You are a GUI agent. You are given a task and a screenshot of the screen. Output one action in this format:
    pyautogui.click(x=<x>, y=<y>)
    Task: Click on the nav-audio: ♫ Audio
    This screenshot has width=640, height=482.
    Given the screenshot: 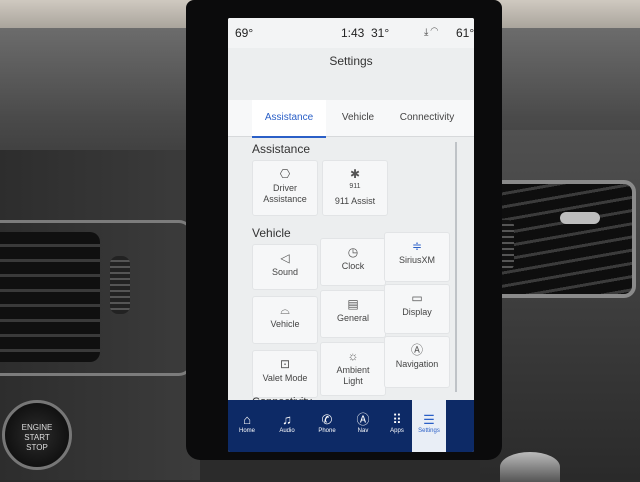 What is the action you would take?
    pyautogui.click(x=287, y=426)
    